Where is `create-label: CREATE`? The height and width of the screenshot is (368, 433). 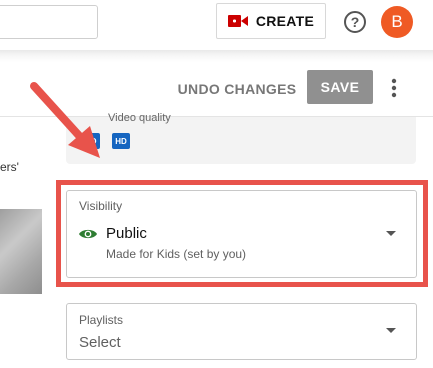 create-label: CREATE is located at coordinates (285, 21).